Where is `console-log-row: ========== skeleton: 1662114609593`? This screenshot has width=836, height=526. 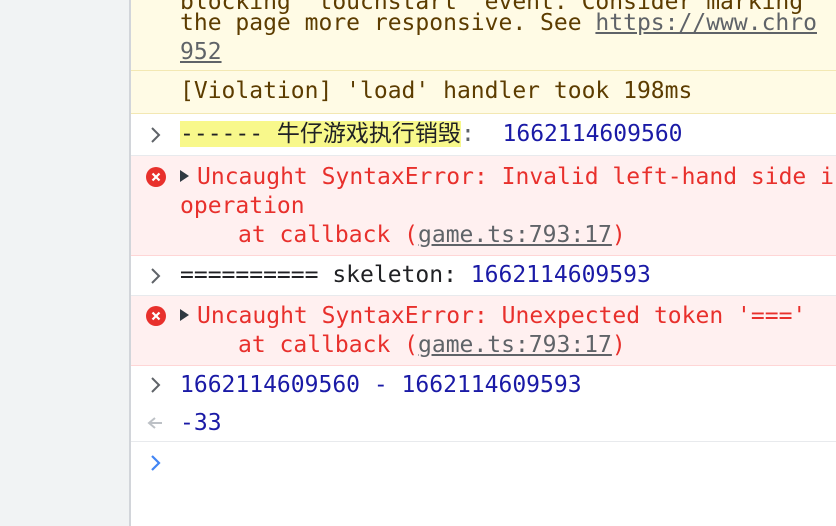 console-log-row: ========== skeleton: 1662114609593 is located at coordinates (483, 276).